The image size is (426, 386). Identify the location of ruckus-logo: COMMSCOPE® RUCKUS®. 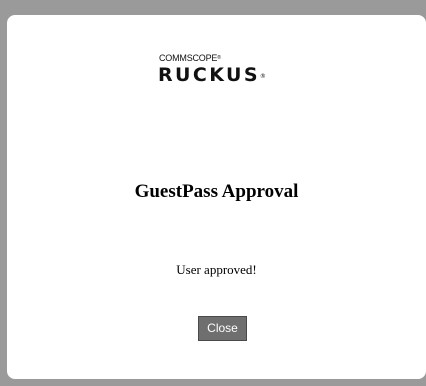
(223, 69).